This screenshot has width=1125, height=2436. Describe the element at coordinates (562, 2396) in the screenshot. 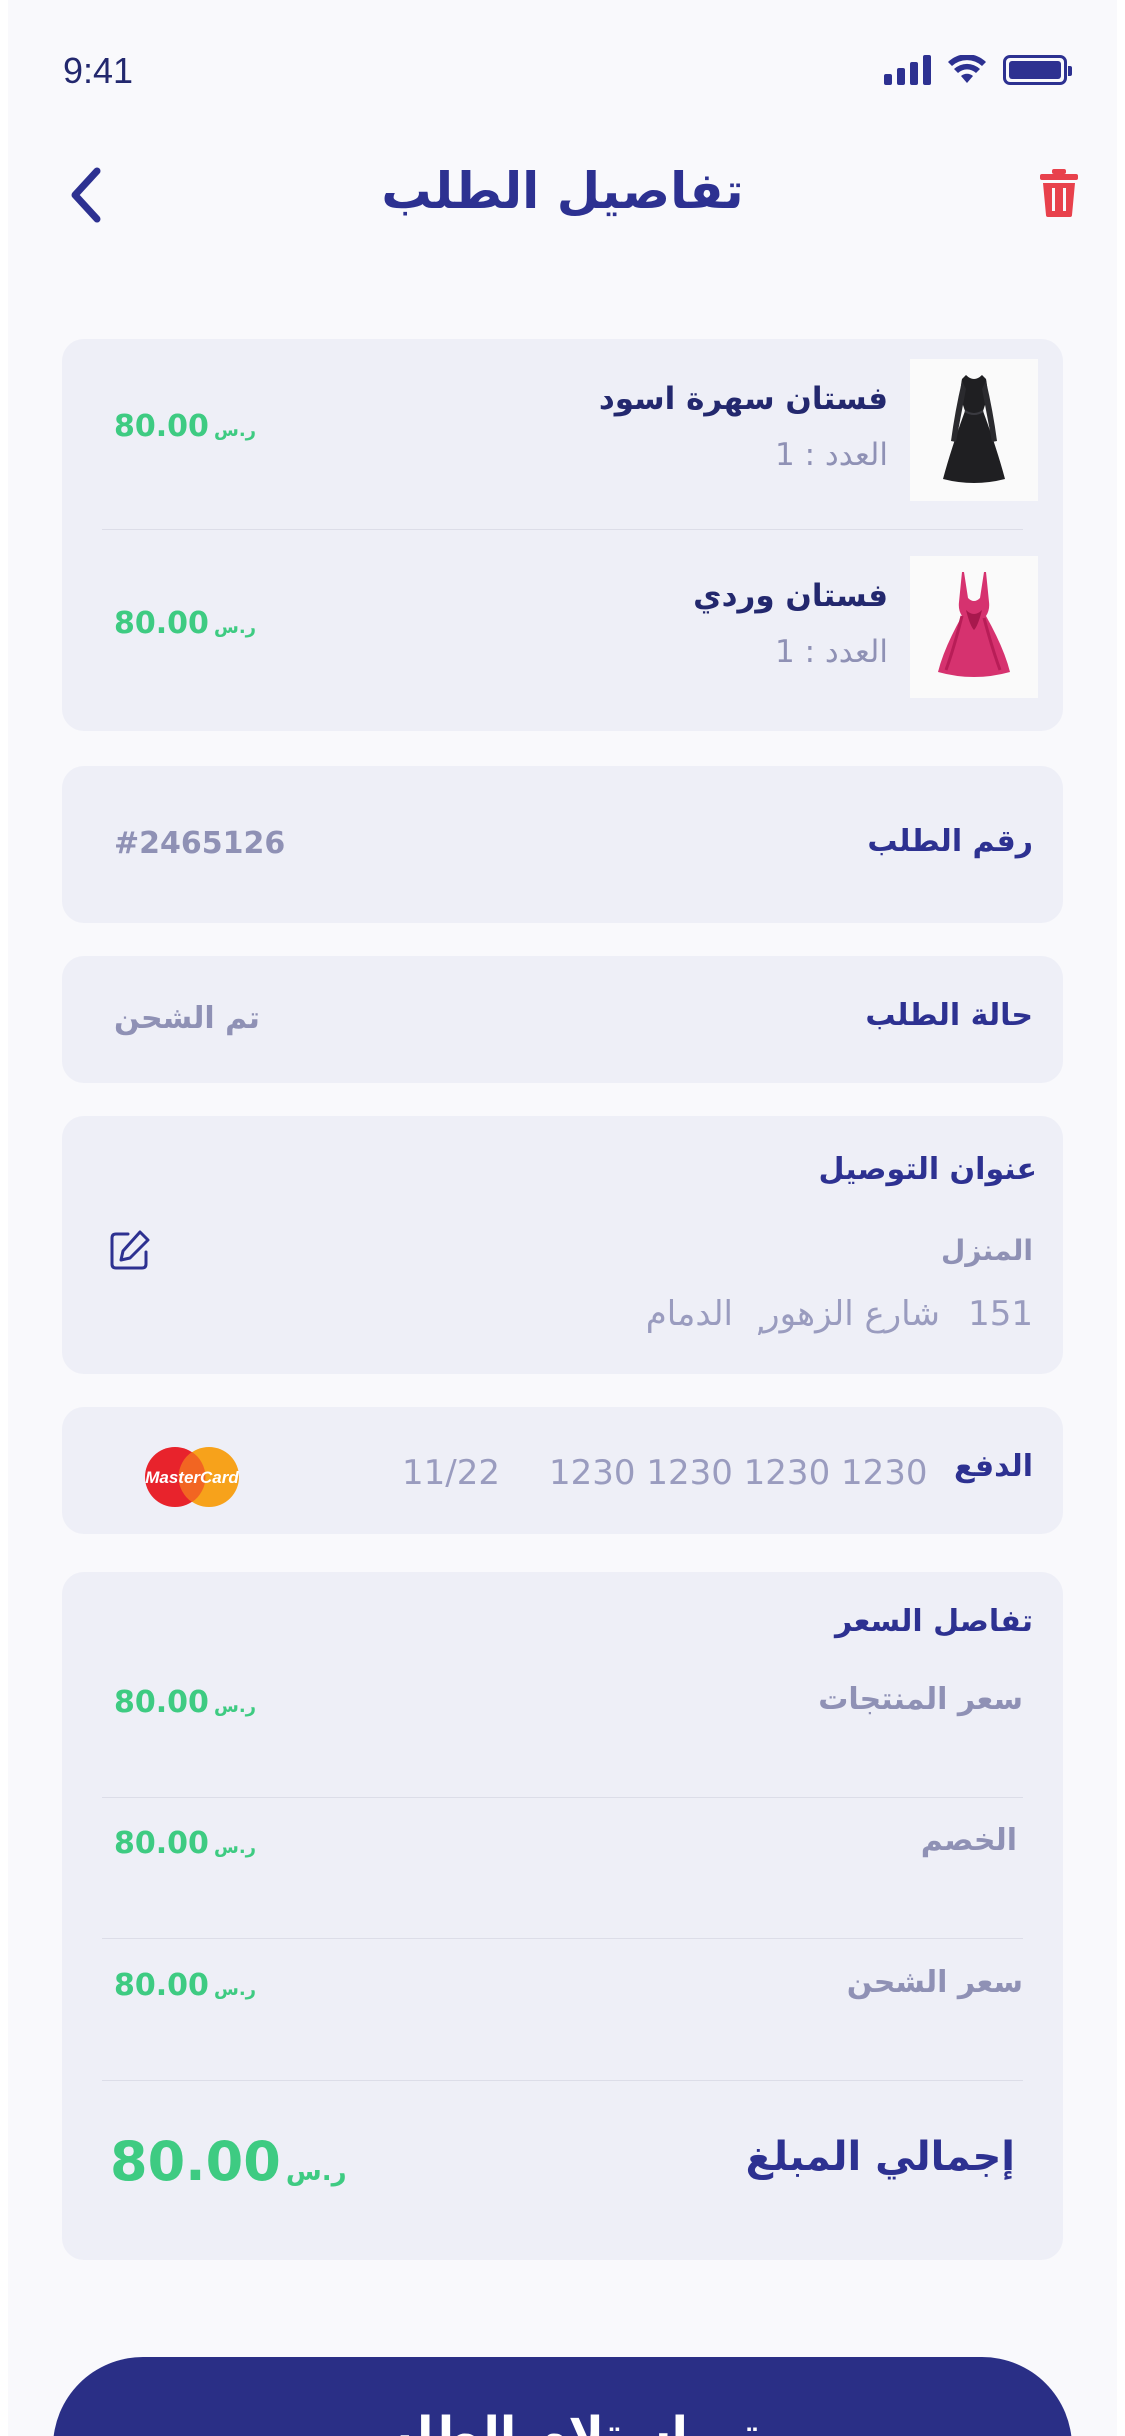

I see `confirm-received-button: تم استلام الطلب` at that location.